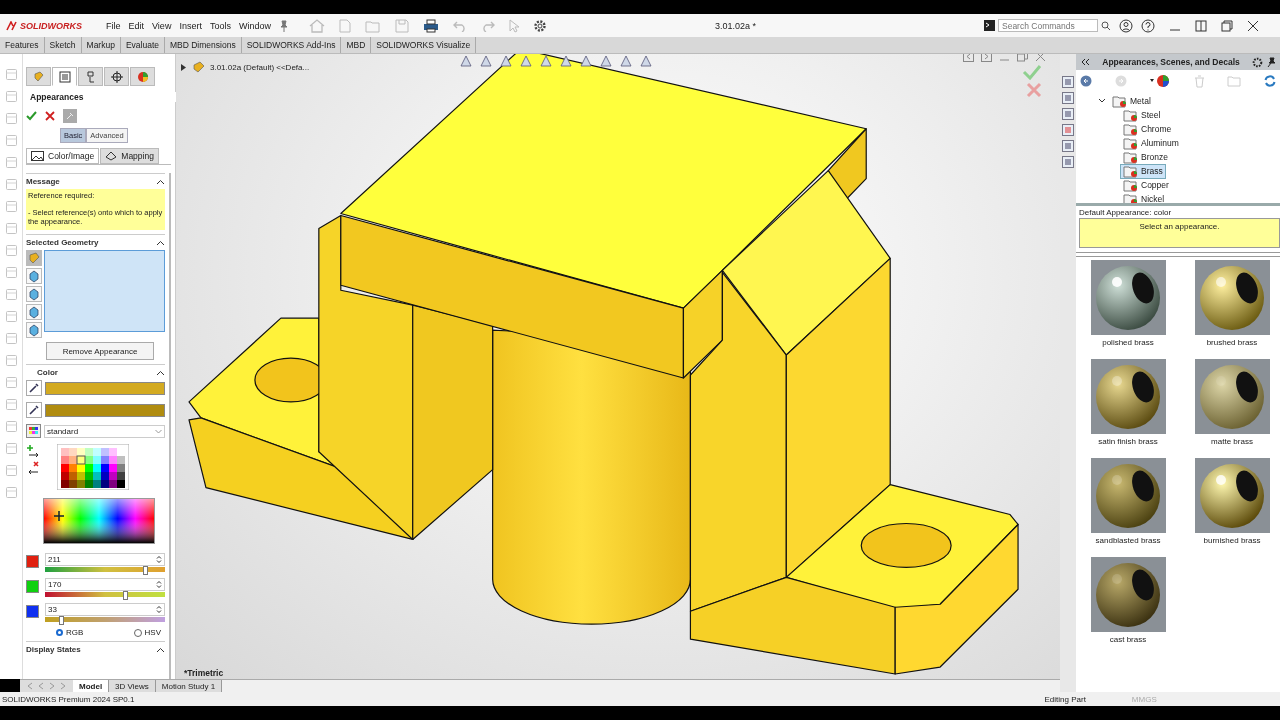  I want to click on library-folder: Aluminum, so click(1151, 143).